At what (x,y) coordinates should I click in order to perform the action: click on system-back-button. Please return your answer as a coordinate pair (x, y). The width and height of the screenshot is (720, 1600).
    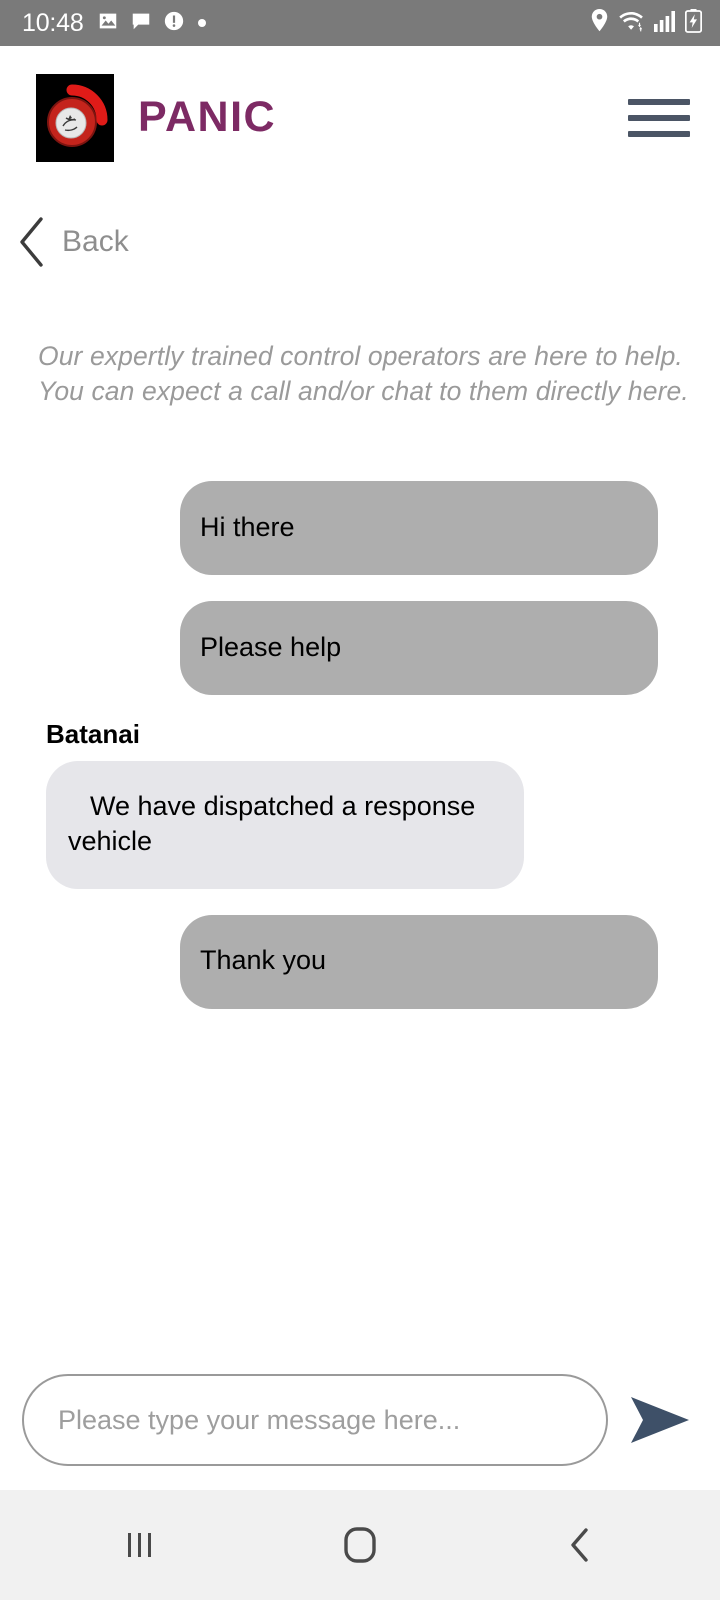
    Looking at the image, I should click on (580, 1545).